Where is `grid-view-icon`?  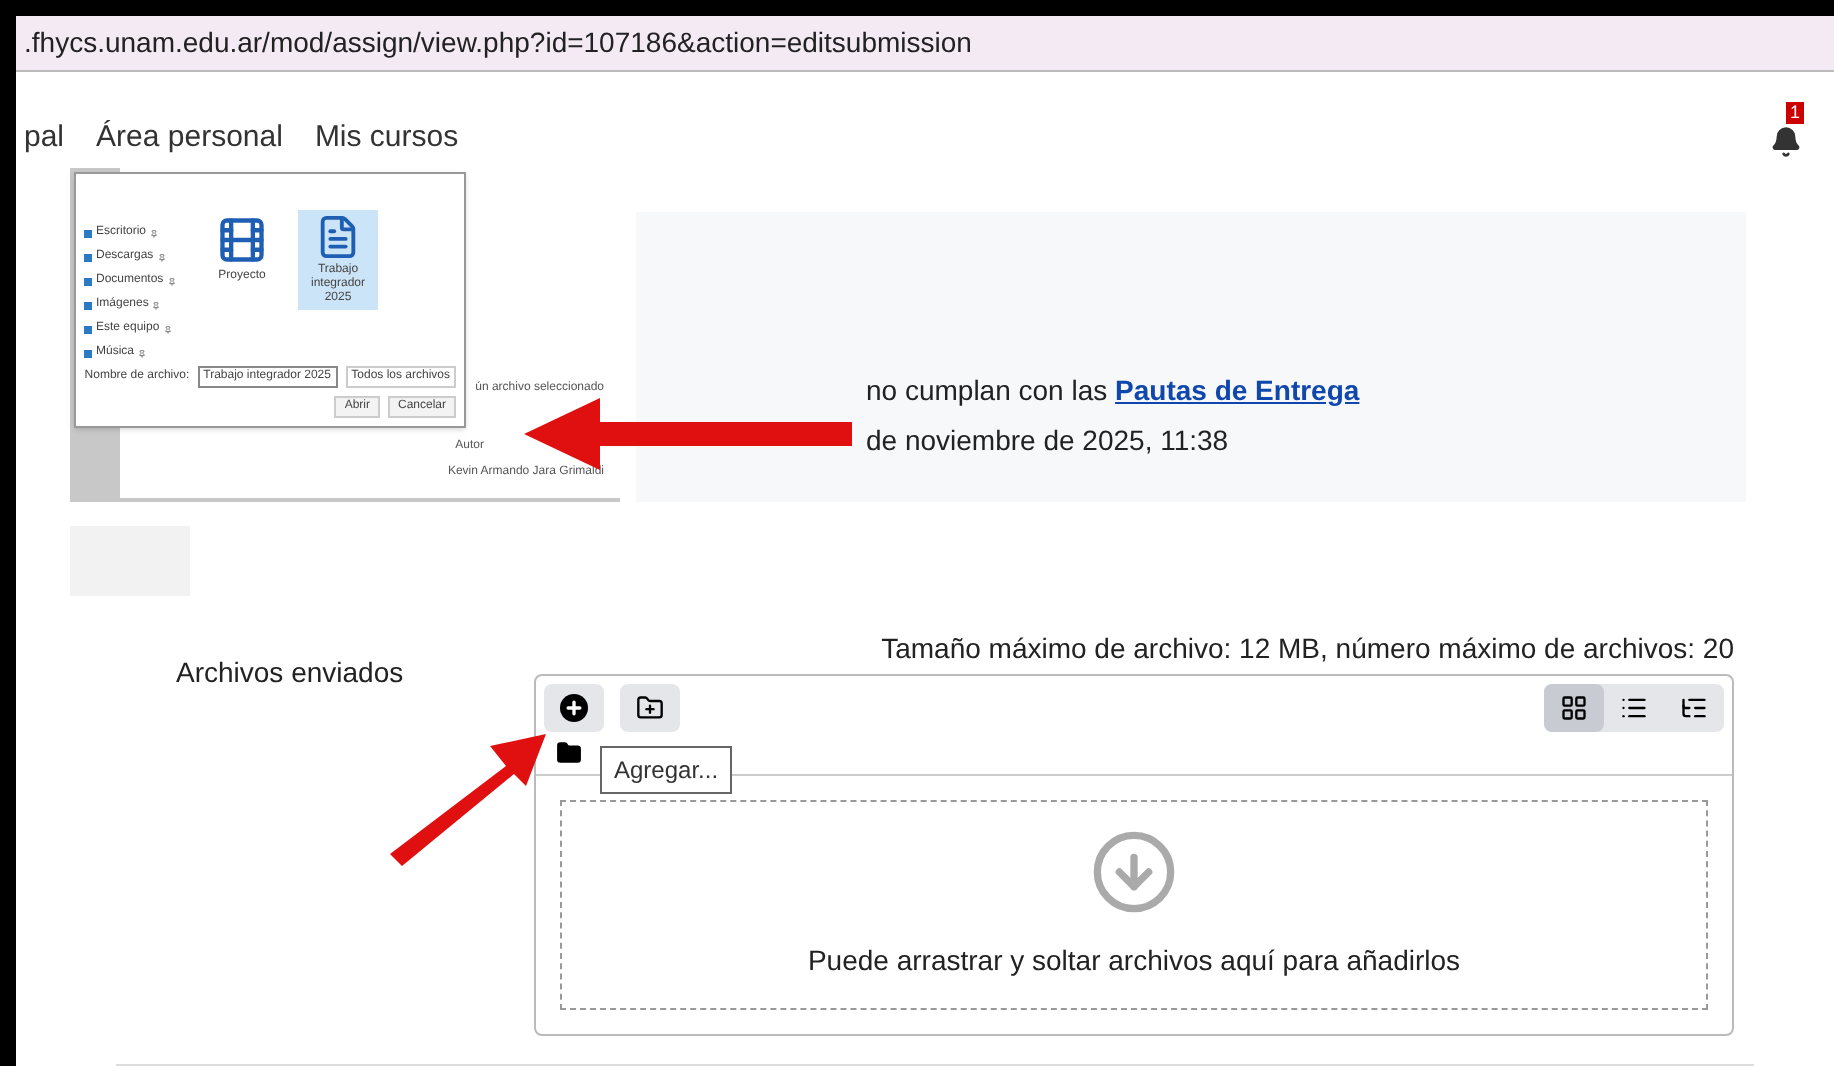
grid-view-icon is located at coordinates (1574, 708).